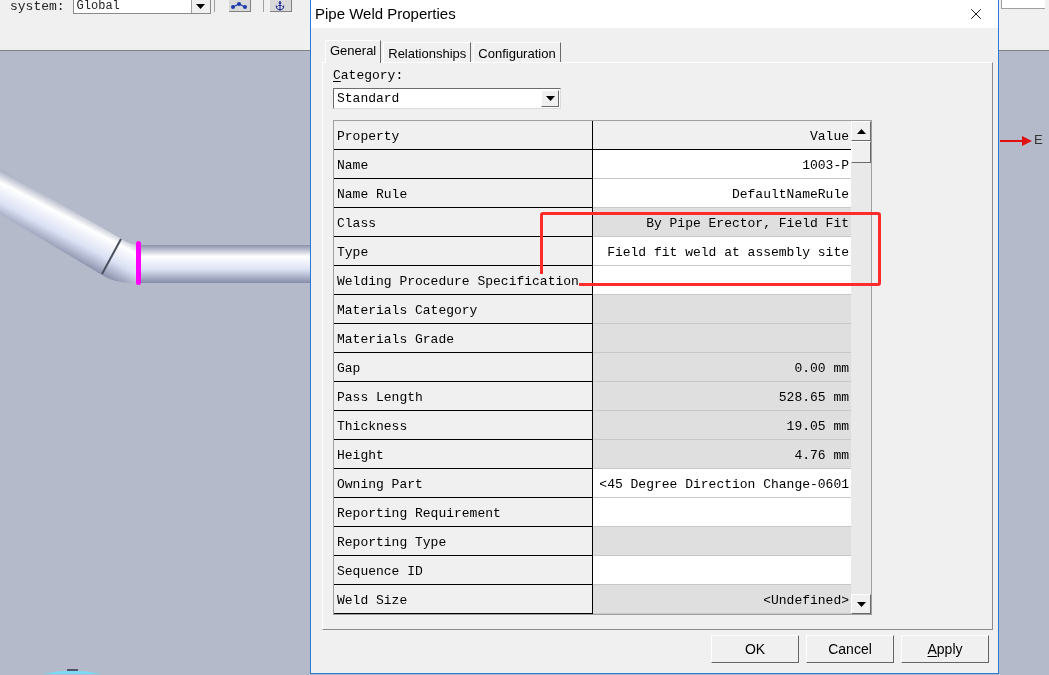 The image size is (1049, 675). What do you see at coordinates (463, 599) in the screenshot?
I see `property-cell: Weld Size` at bounding box center [463, 599].